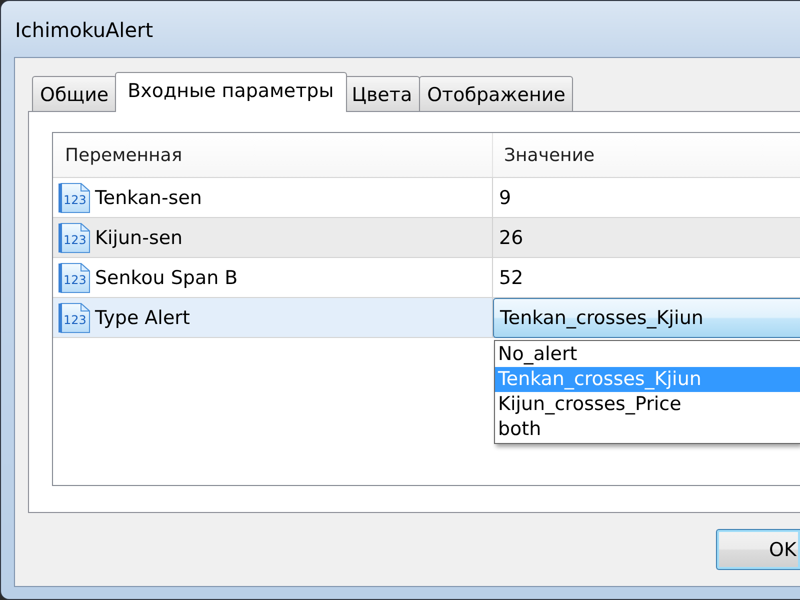  What do you see at coordinates (142, 317) in the screenshot?
I see `parameter-name: Type Alert` at bounding box center [142, 317].